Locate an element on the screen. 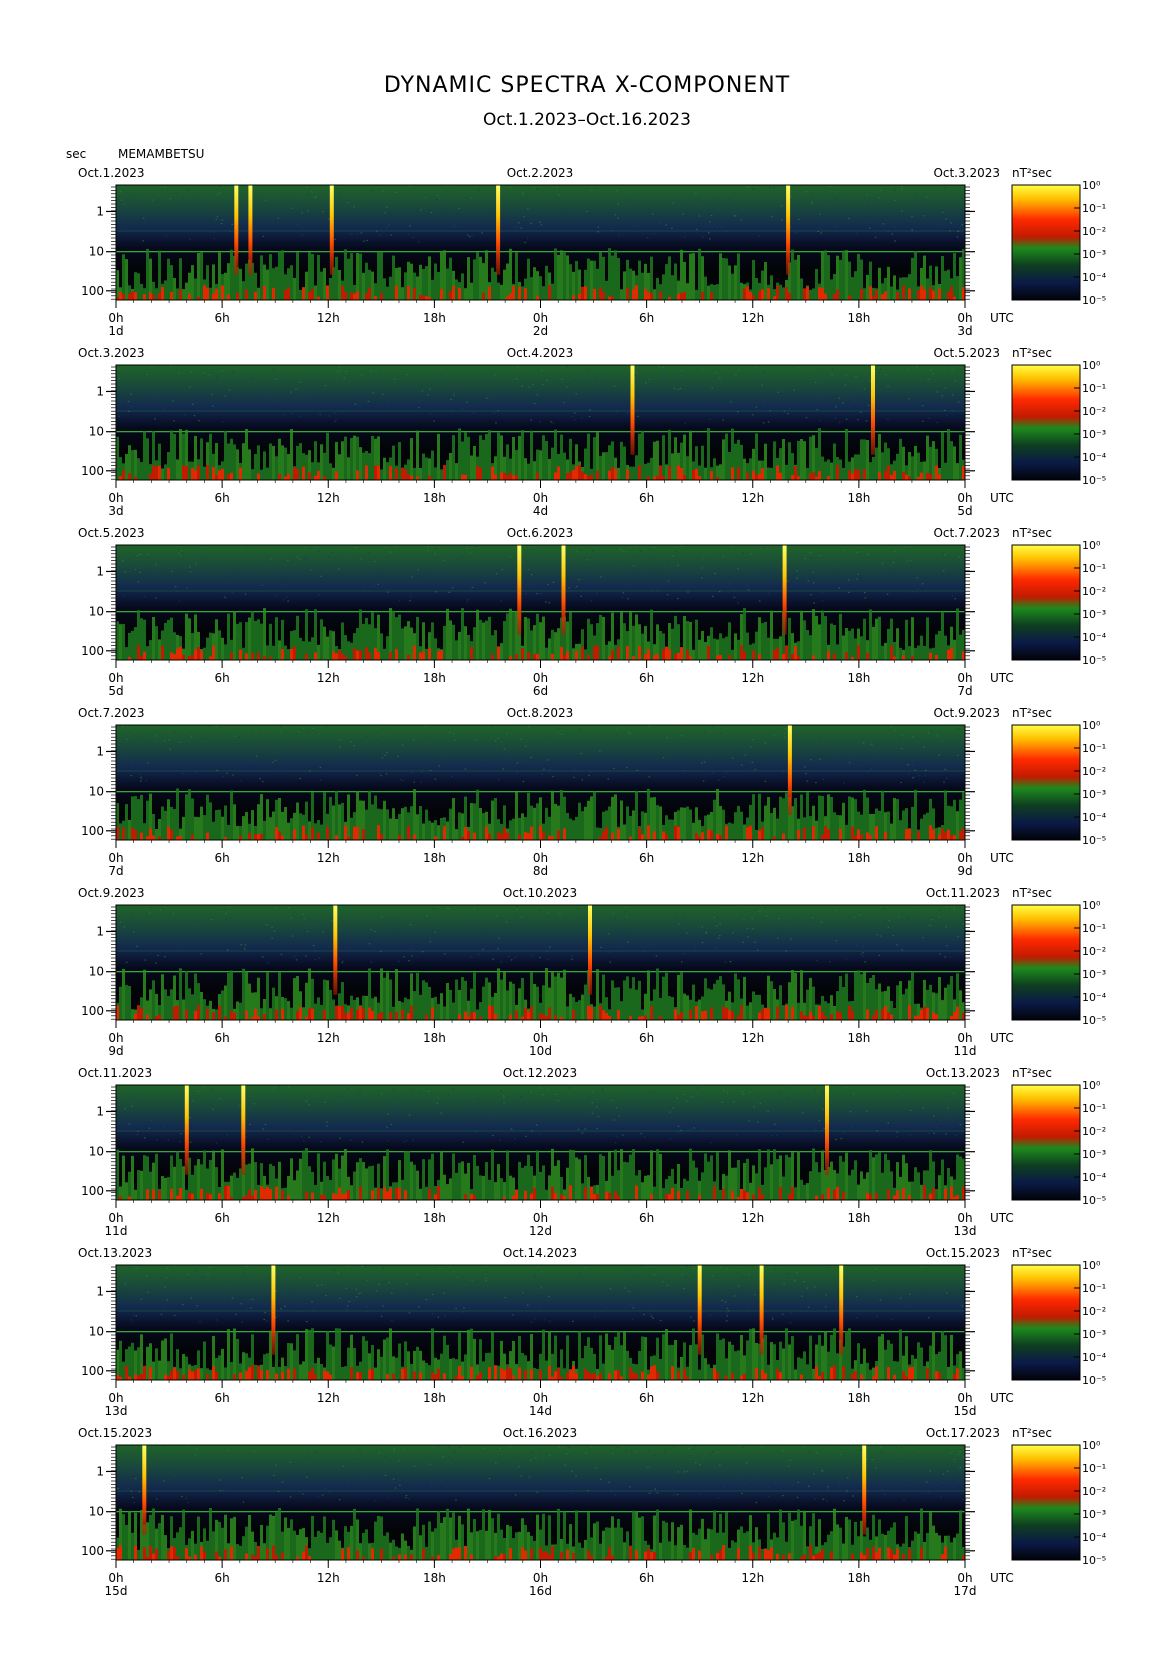 The image size is (1165, 1679). panel-date-right: Oct.7.2023 is located at coordinates (966, 533).